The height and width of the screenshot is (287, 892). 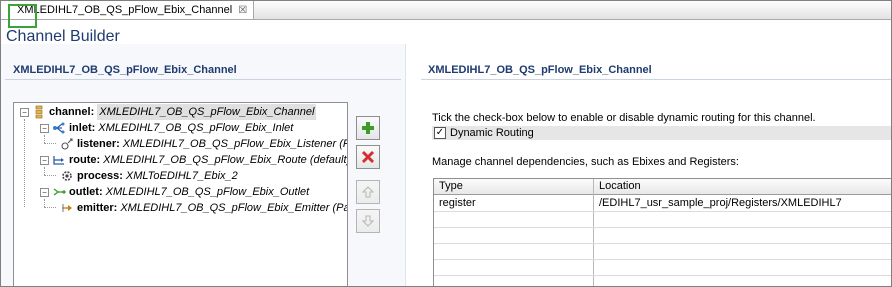 I want to click on move-up-button, so click(x=368, y=192).